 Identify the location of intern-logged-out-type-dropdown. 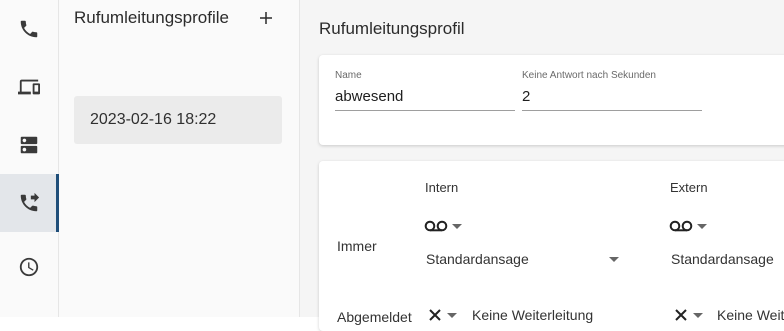
(442, 315).